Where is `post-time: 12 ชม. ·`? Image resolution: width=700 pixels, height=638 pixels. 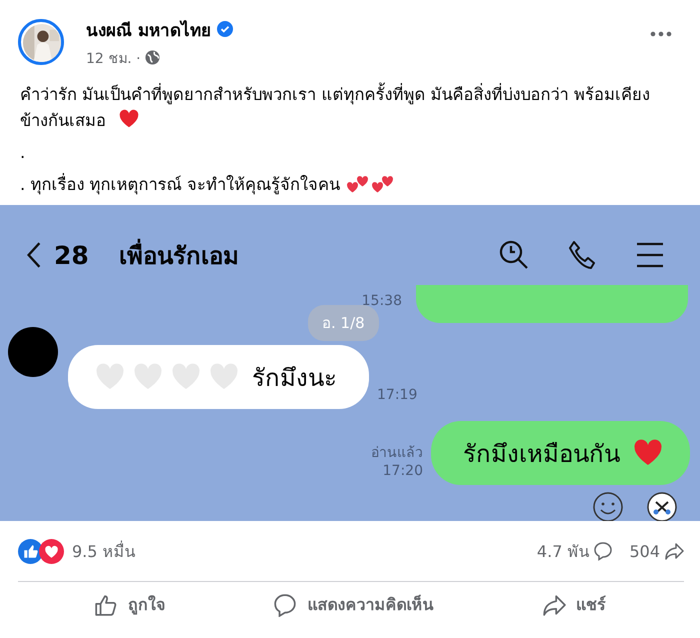
post-time: 12 ชม. · is located at coordinates (113, 57).